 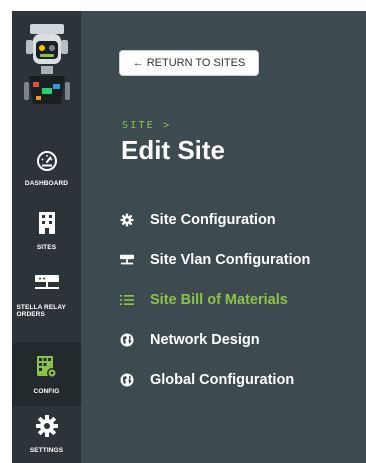 I want to click on menu-item-site-configuration: Site Configuration, so click(x=215, y=220).